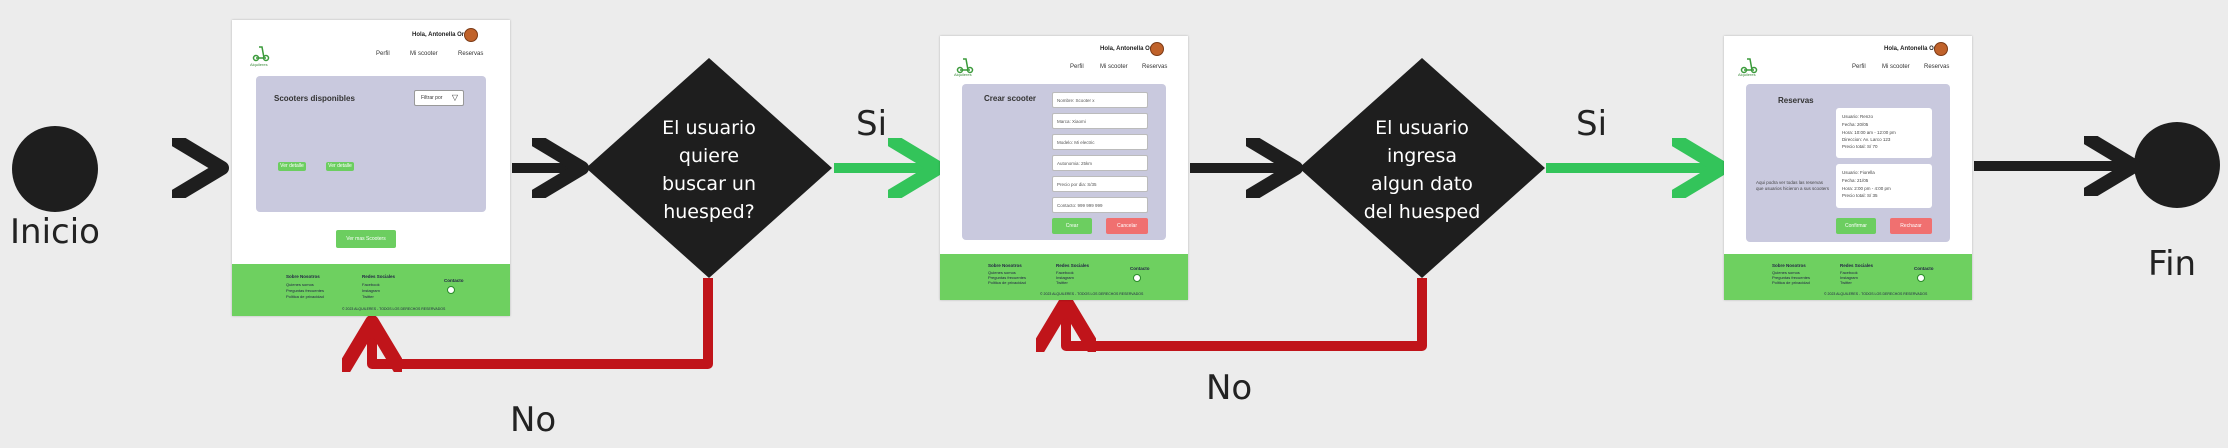  What do you see at coordinates (1422, 128) in the screenshot?
I see `decision-2-line: El usuario` at bounding box center [1422, 128].